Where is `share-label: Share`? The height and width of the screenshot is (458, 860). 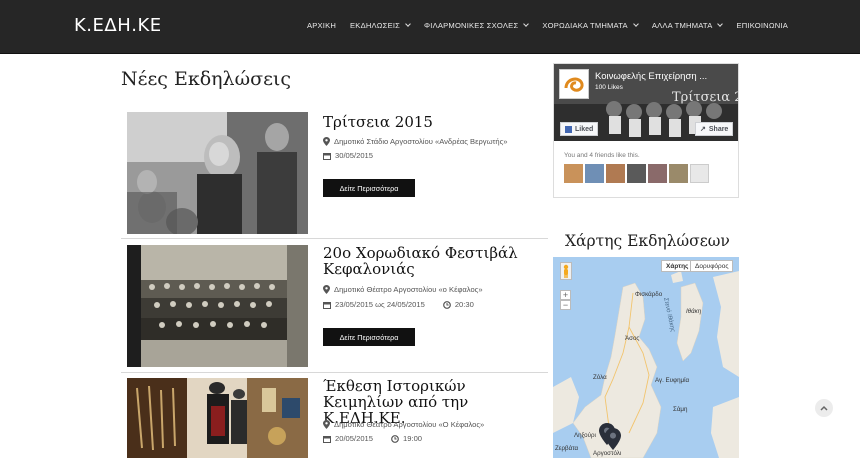 share-label: Share is located at coordinates (718, 129).